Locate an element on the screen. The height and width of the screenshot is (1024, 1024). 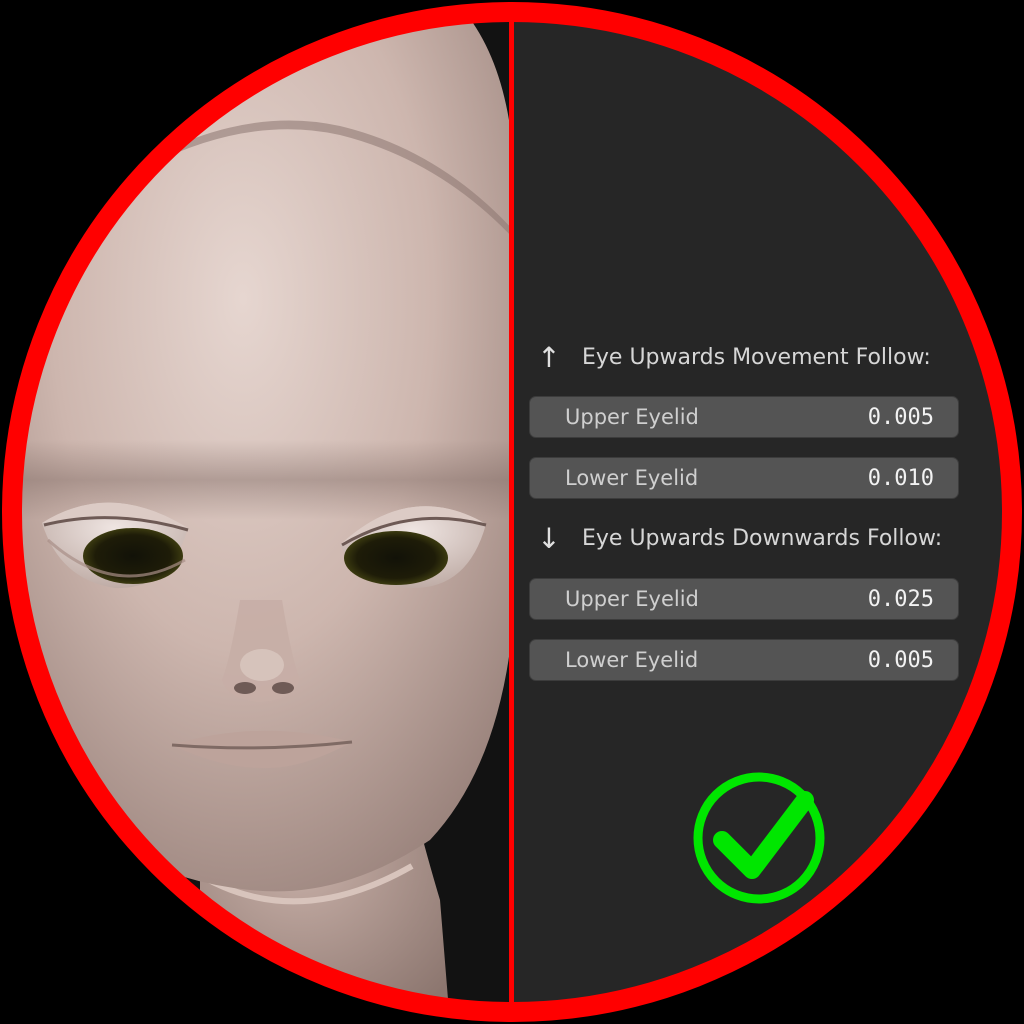
up-upper-eyelid-field: Upper Eyelid 0.005 is located at coordinates (744, 417).